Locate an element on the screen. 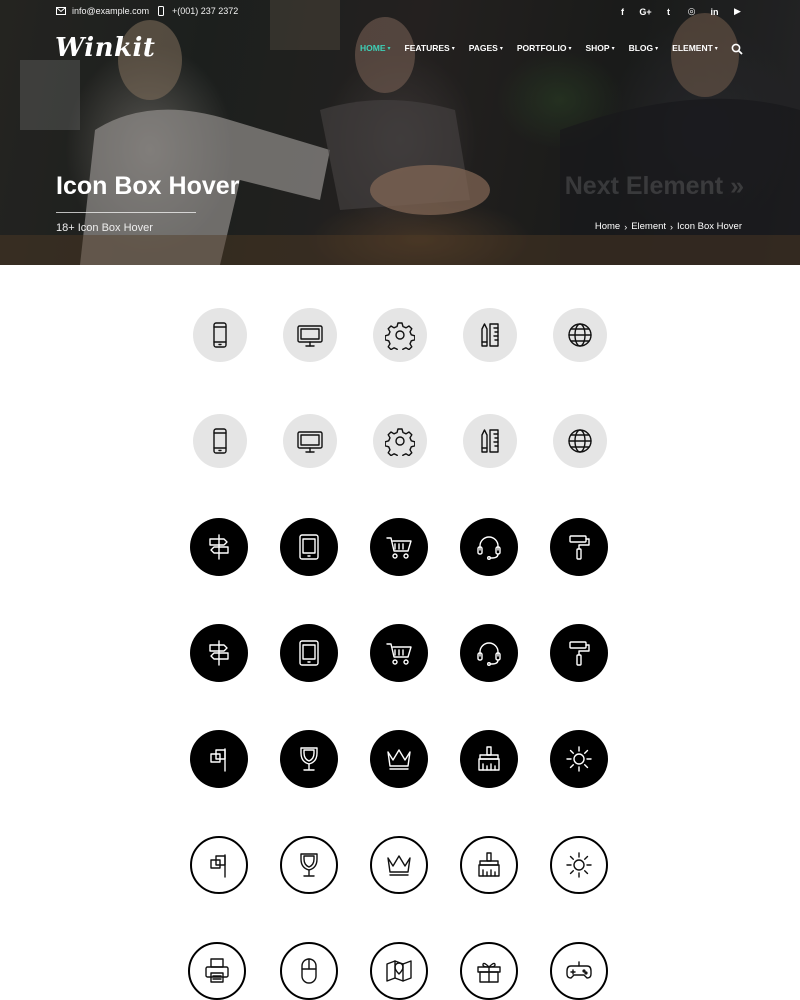 The height and width of the screenshot is (1000, 800). mouse-icon is located at coordinates (309, 971).